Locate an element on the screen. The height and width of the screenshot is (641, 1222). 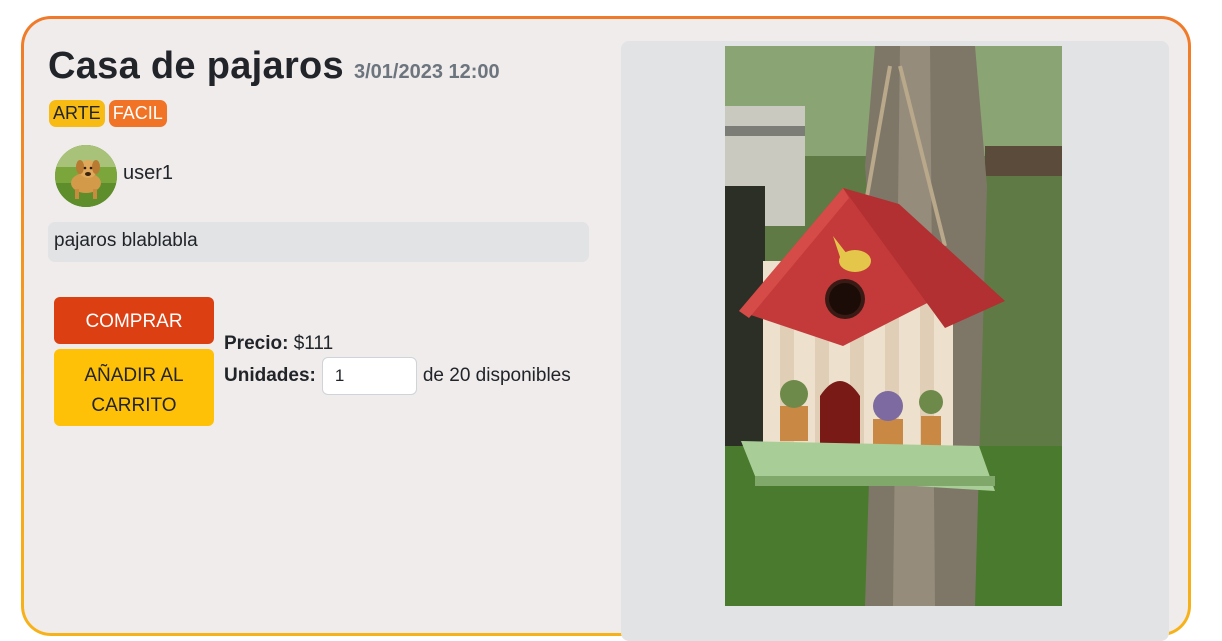
units-row: Unidades: de 20 disponibles is located at coordinates (397, 376).